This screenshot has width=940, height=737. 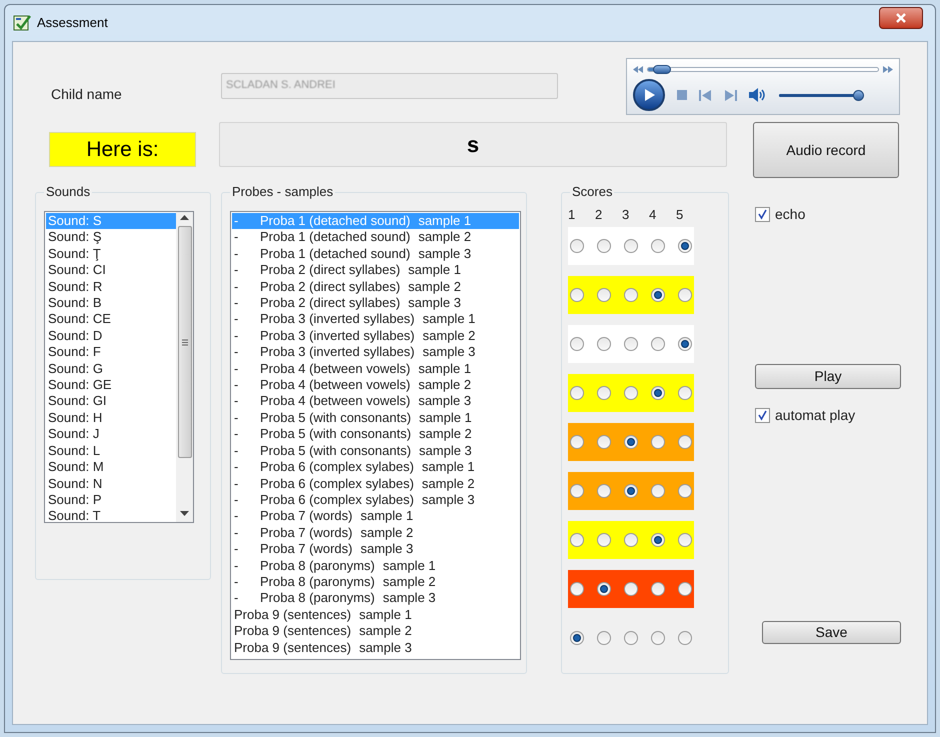 I want to click on list-item: - Proba 8 (paronyms) sample 3, so click(x=375, y=598).